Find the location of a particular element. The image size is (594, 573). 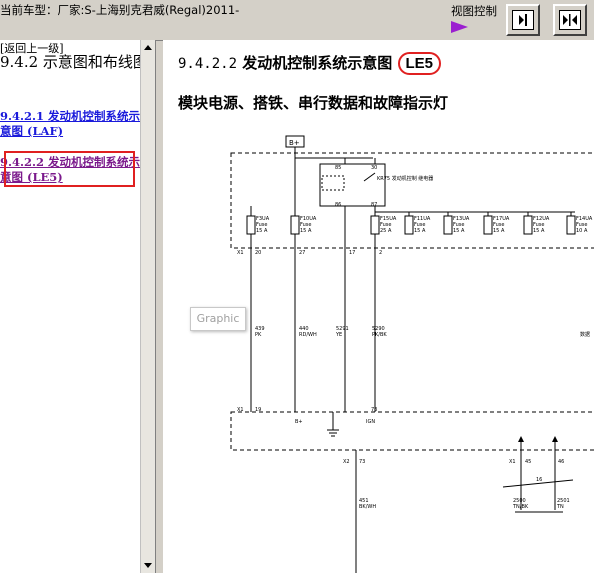

view-control-arrow-icon is located at coordinates (459, 27).